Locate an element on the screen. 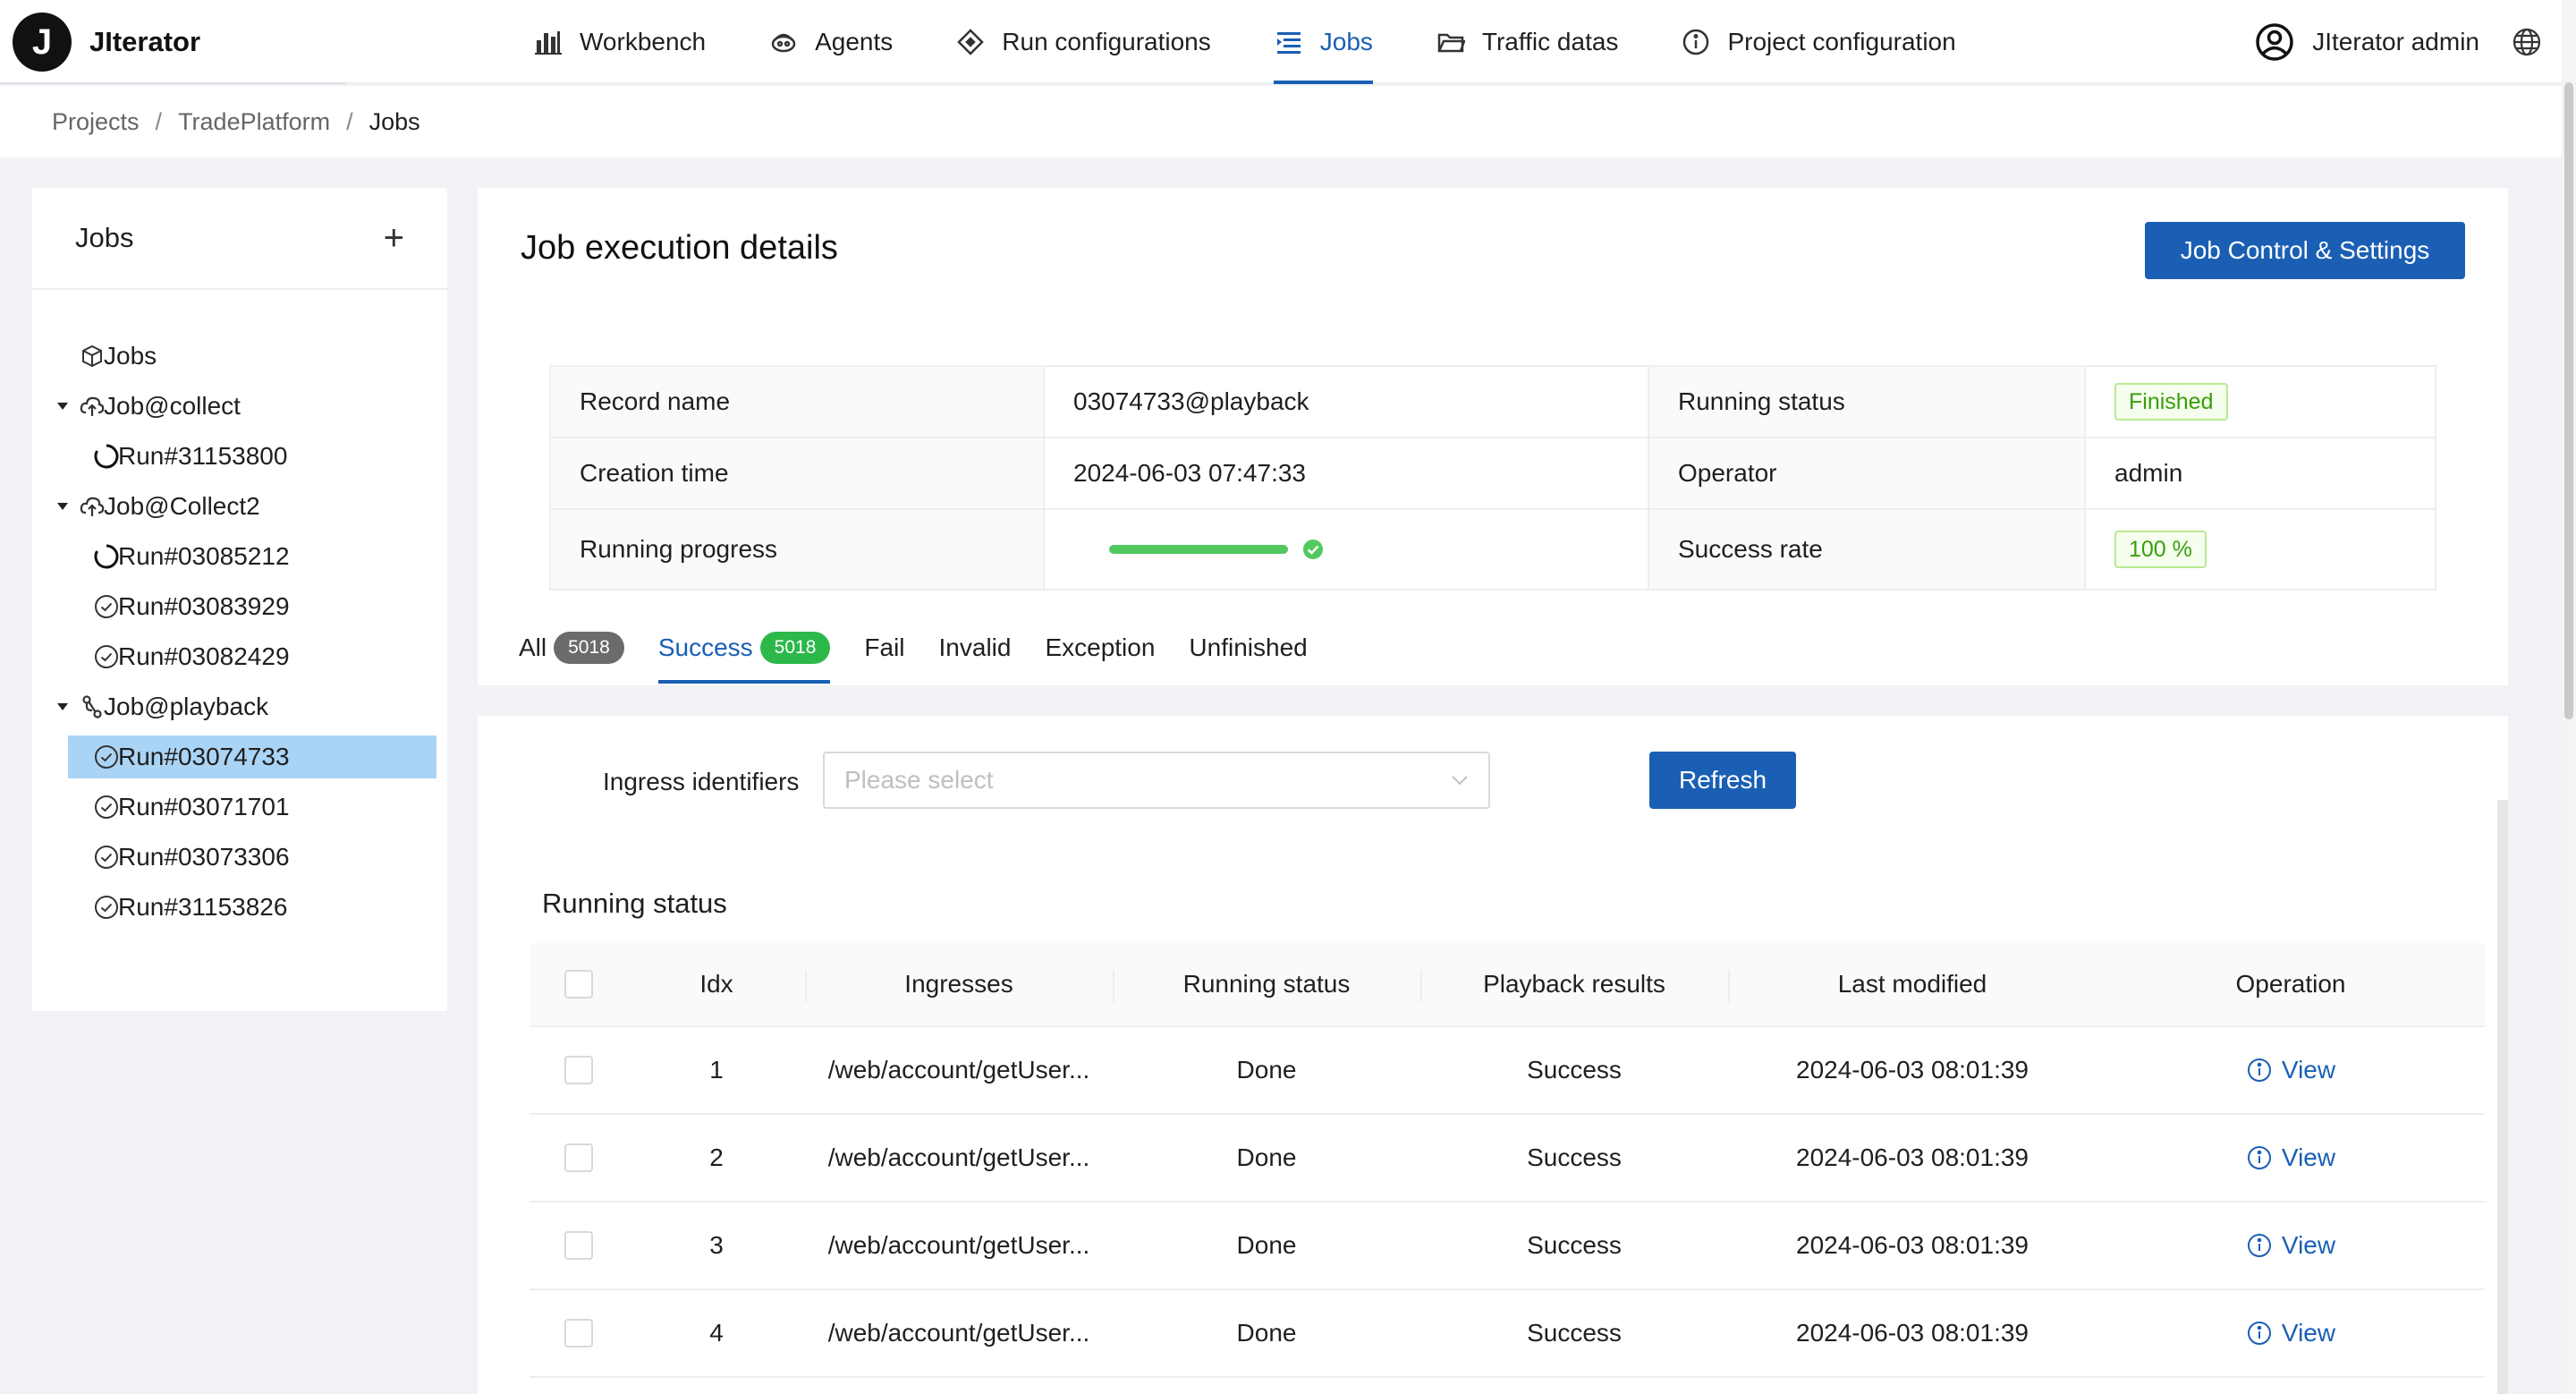 This screenshot has width=2576, height=1394. refresh-button: Refresh is located at coordinates (1722, 780).